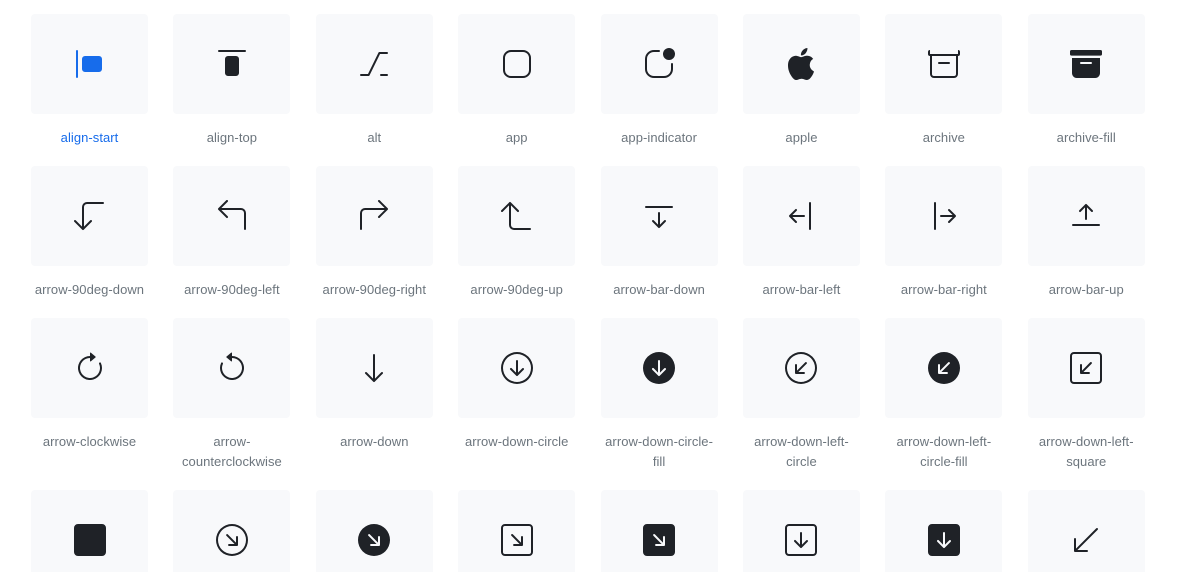 The width and height of the screenshot is (1196, 572). What do you see at coordinates (944, 64) in the screenshot?
I see `archive-icon` at bounding box center [944, 64].